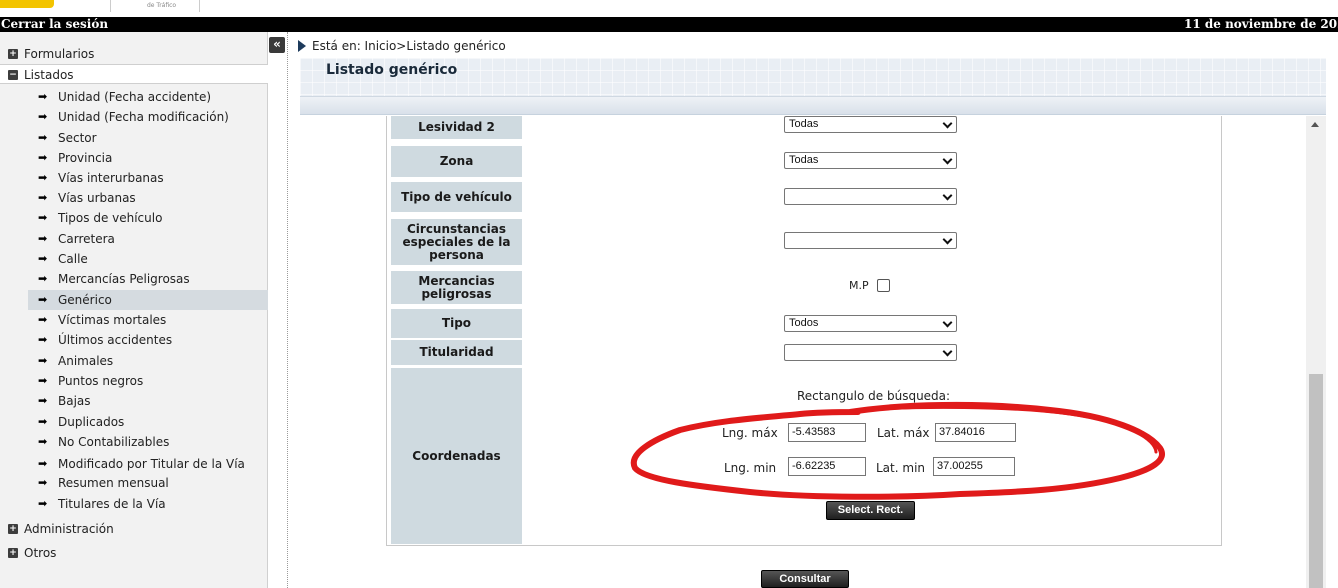 The width and height of the screenshot is (1338, 588). I want to click on collapse-sidebar-button: «, so click(277, 45).